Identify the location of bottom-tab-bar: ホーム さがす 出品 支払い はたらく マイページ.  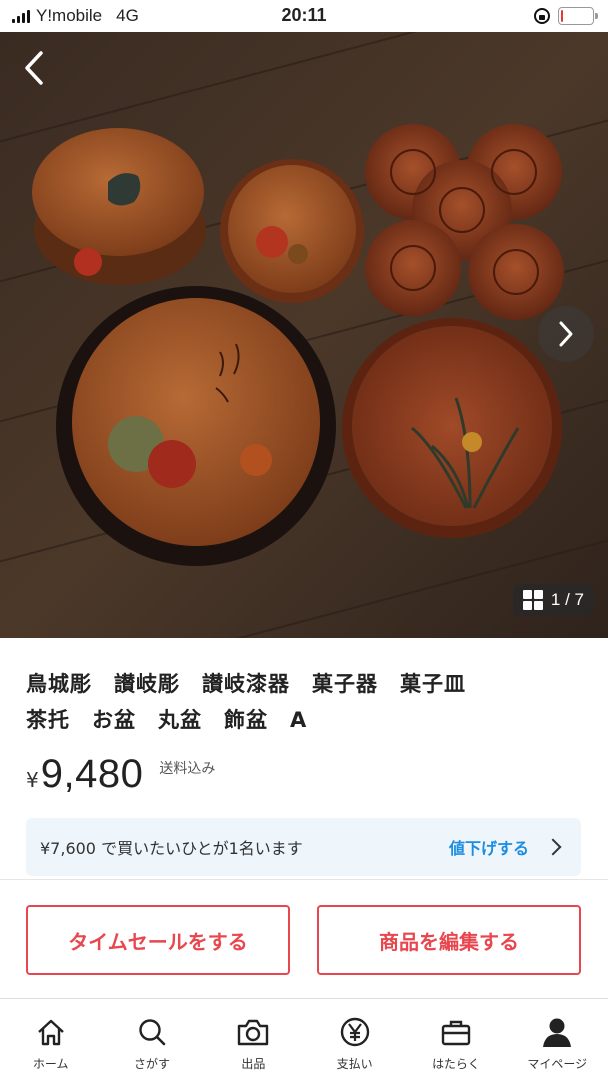
(304, 1039).